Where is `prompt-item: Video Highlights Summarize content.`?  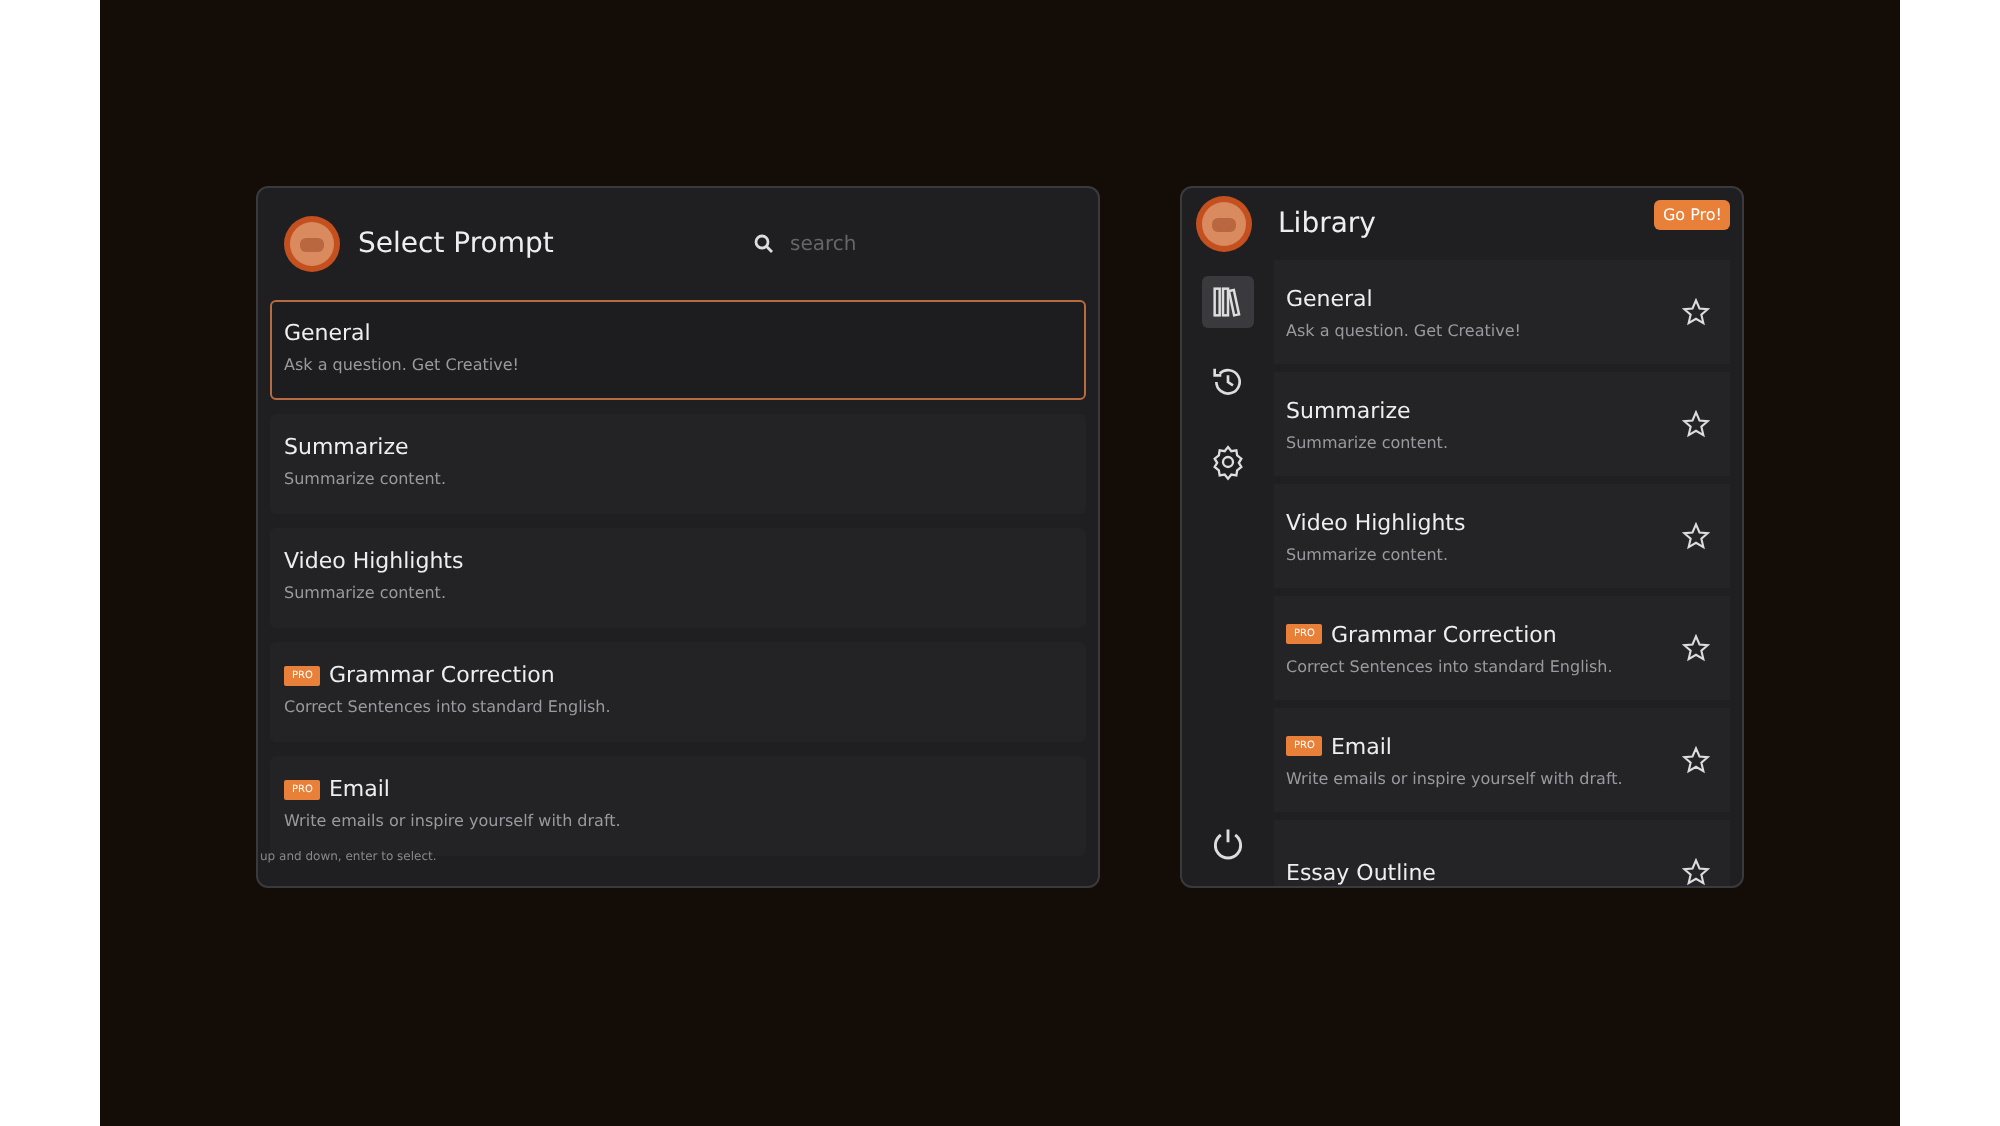
prompt-item: Video Highlights Summarize content. is located at coordinates (678, 578).